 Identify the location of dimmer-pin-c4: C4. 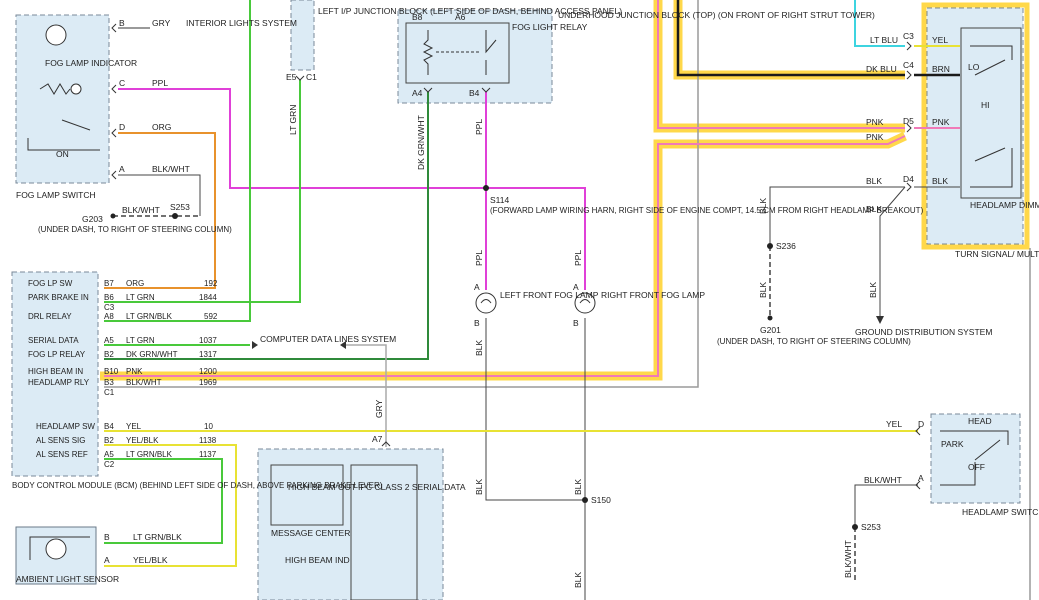
(908, 65).